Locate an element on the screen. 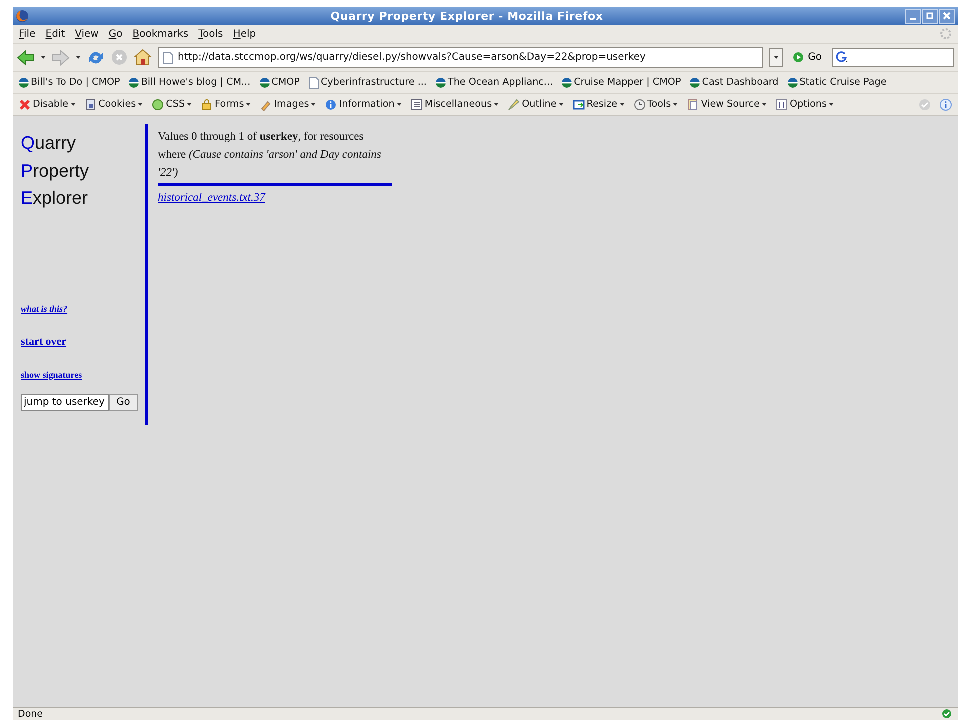 This screenshot has width=960, height=720. bookmark-link: Cast Dashboard is located at coordinates (734, 82).